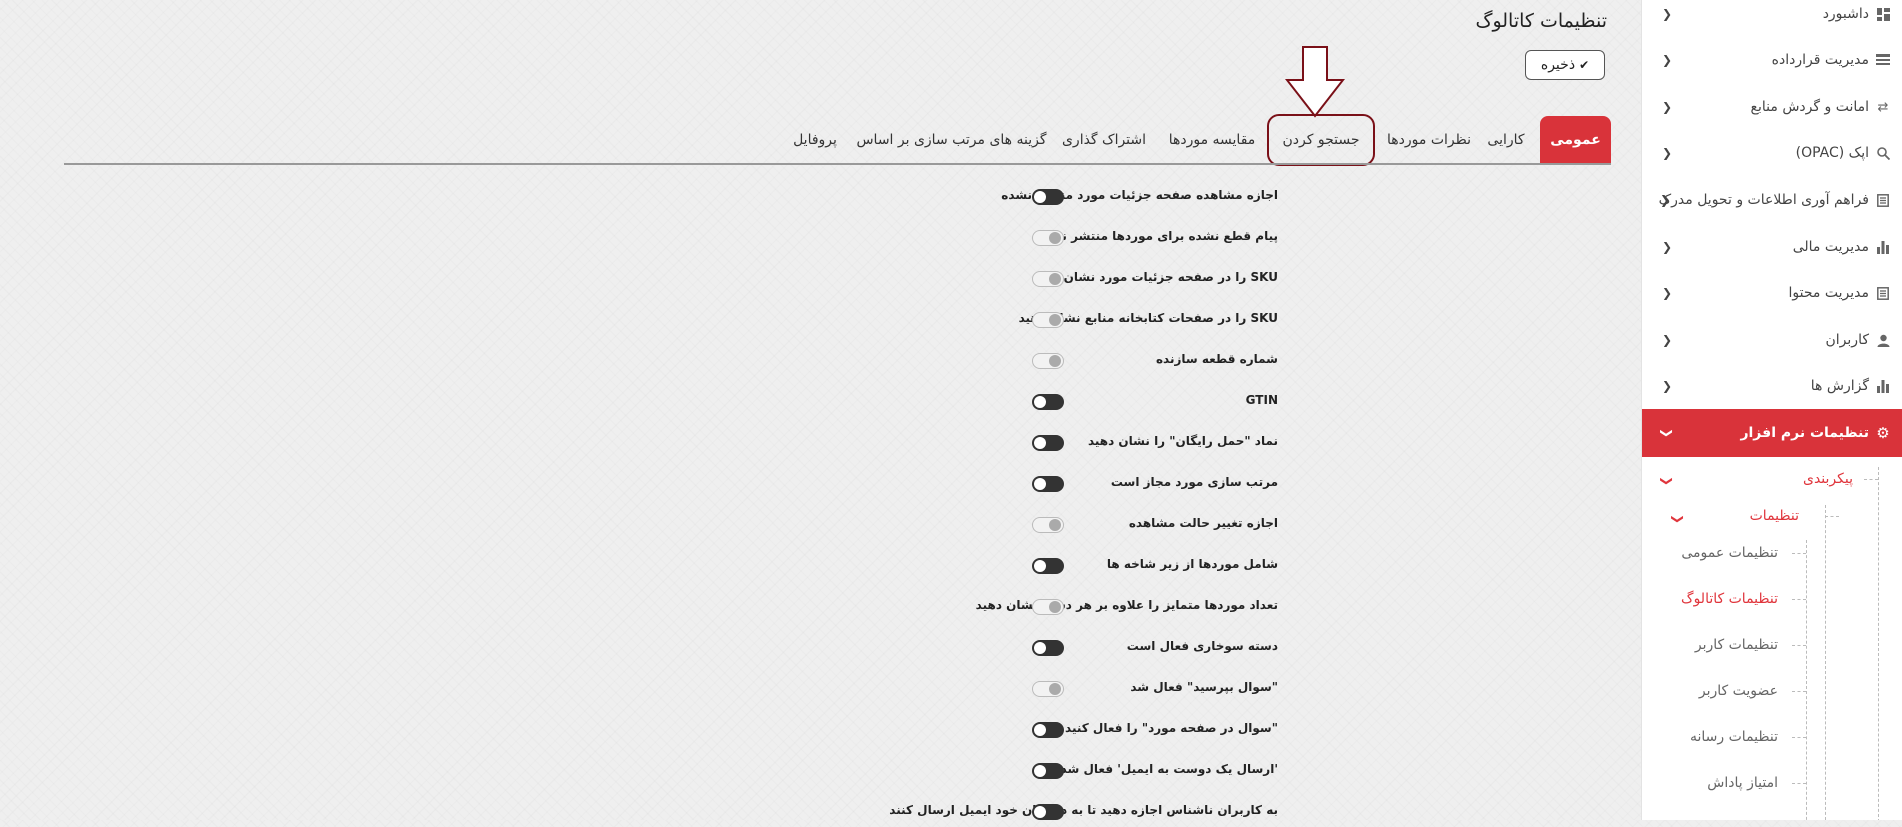 Image resolution: width=1902 pixels, height=827 pixels. I want to click on setting-label: SKU را در صفحه جزئیات مورد نشان دهید, so click(1155, 277).